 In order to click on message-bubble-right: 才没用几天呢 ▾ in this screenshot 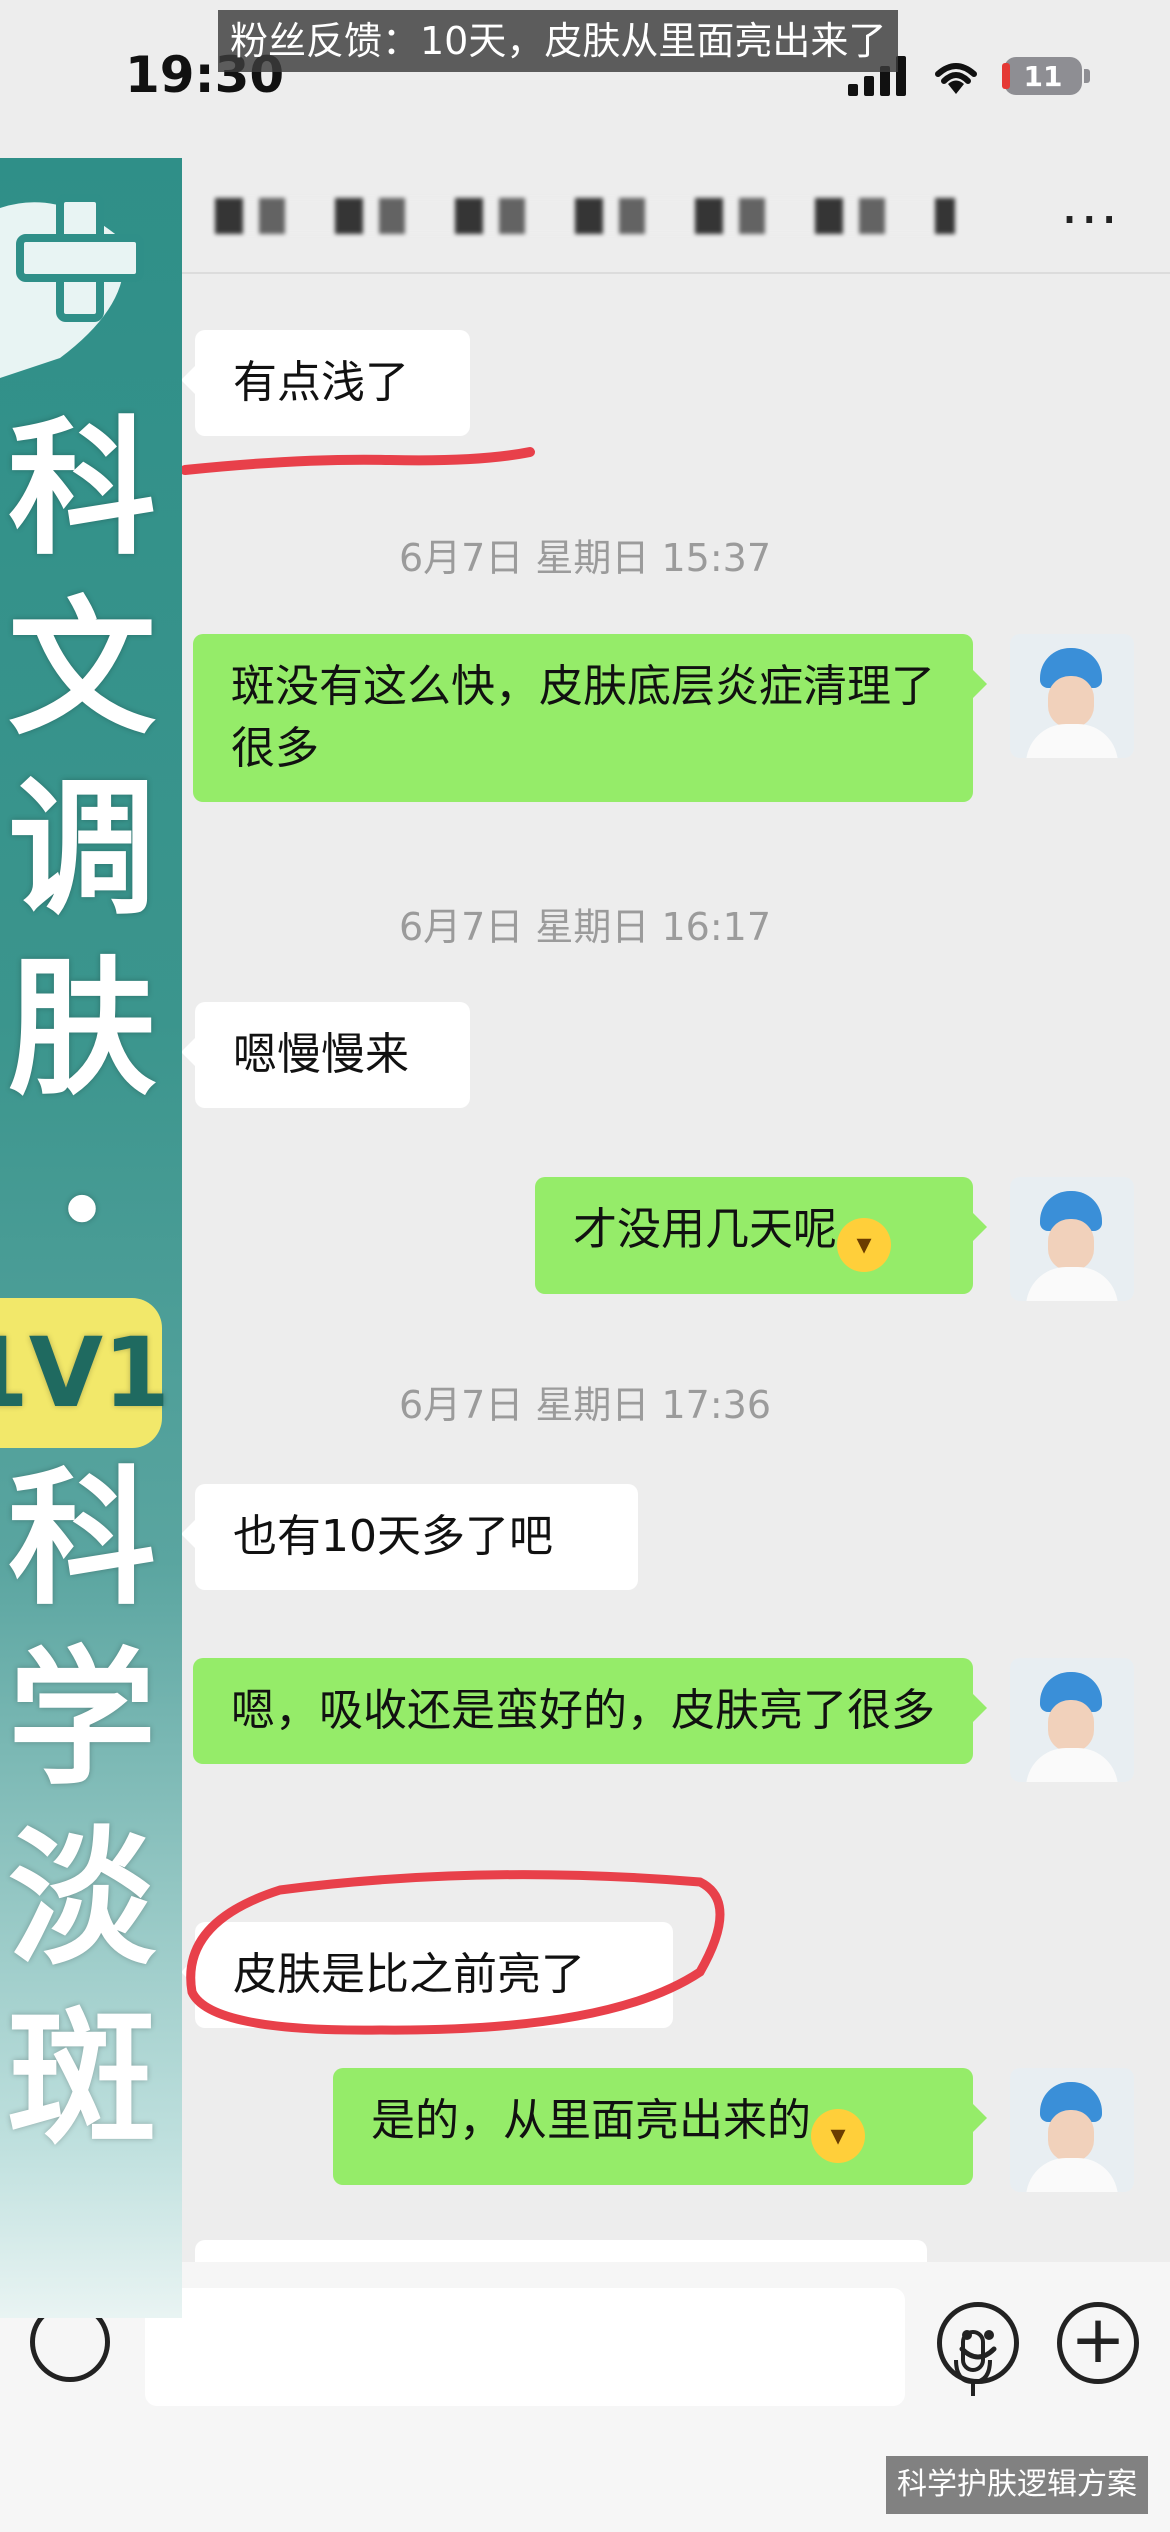, I will do `click(761, 1235)`.